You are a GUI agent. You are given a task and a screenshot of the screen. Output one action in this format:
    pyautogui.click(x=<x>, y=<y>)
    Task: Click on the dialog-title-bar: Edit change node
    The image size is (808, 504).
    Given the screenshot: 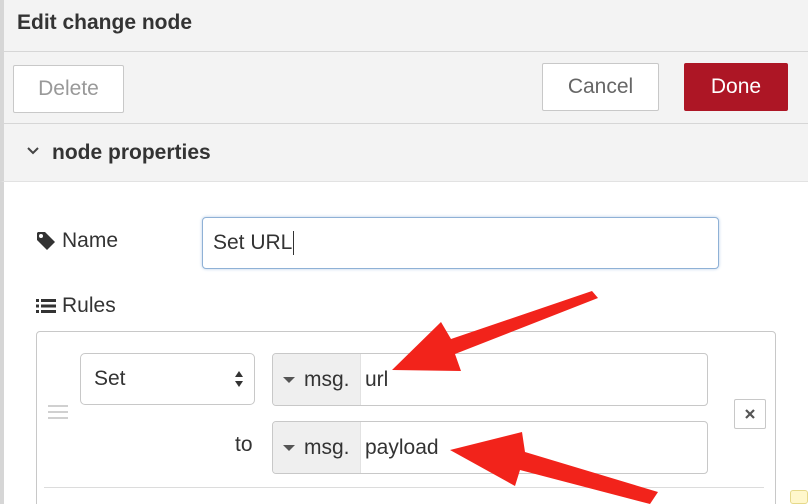 What is the action you would take?
    pyautogui.click(x=404, y=26)
    